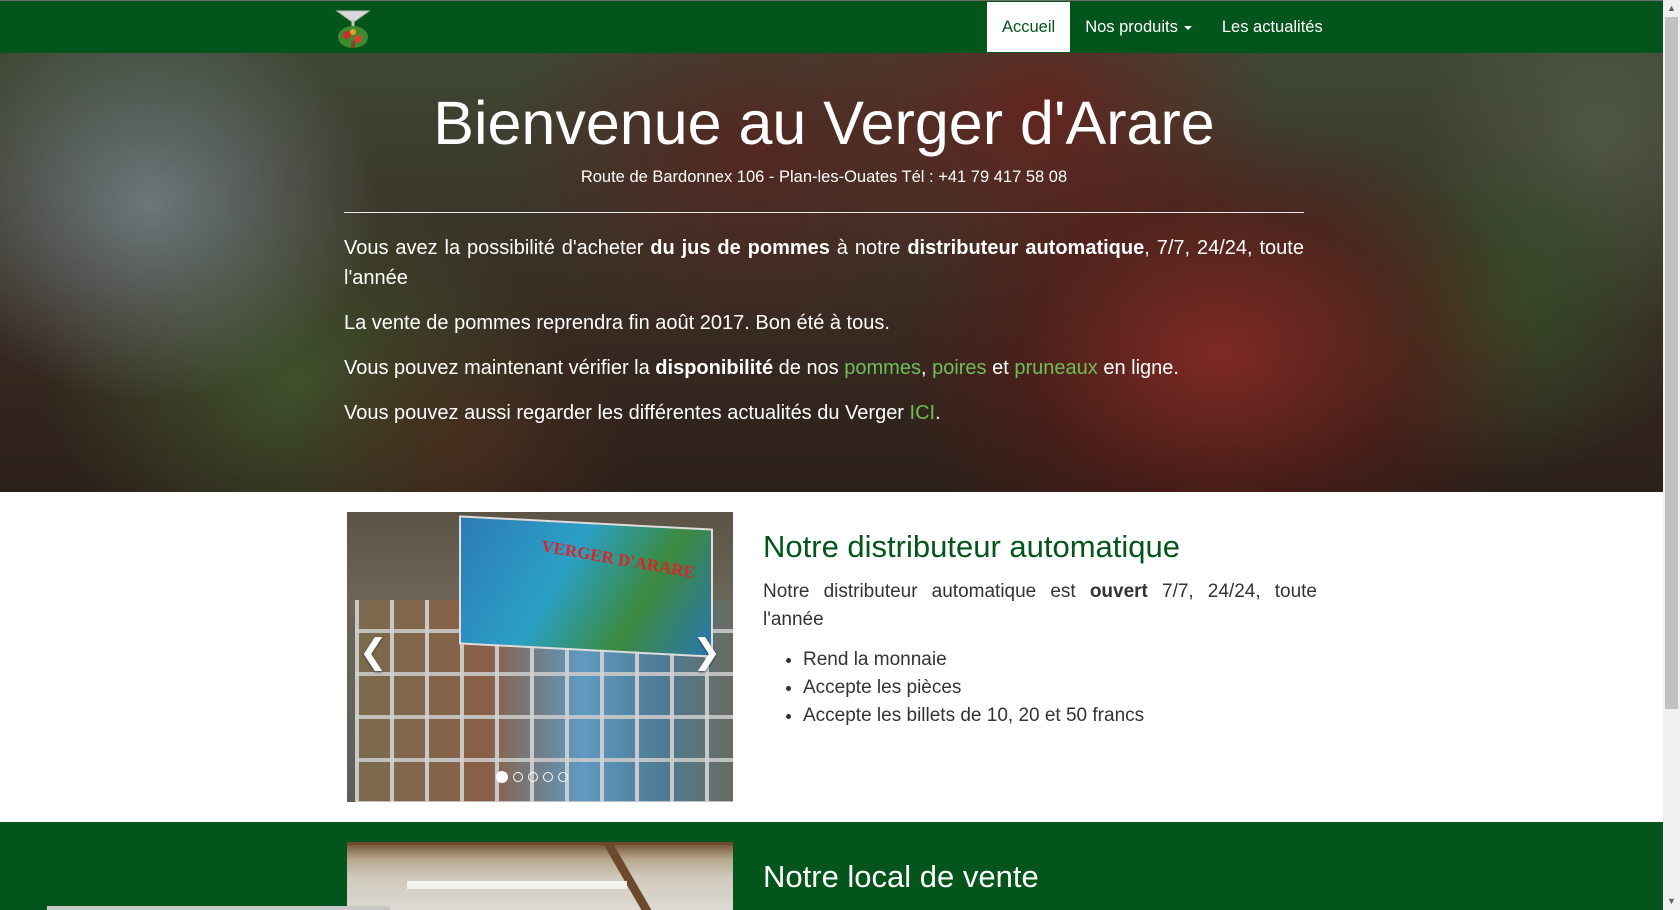 The height and width of the screenshot is (910, 1680). I want to click on horizontal-scrollbar, so click(218, 908).